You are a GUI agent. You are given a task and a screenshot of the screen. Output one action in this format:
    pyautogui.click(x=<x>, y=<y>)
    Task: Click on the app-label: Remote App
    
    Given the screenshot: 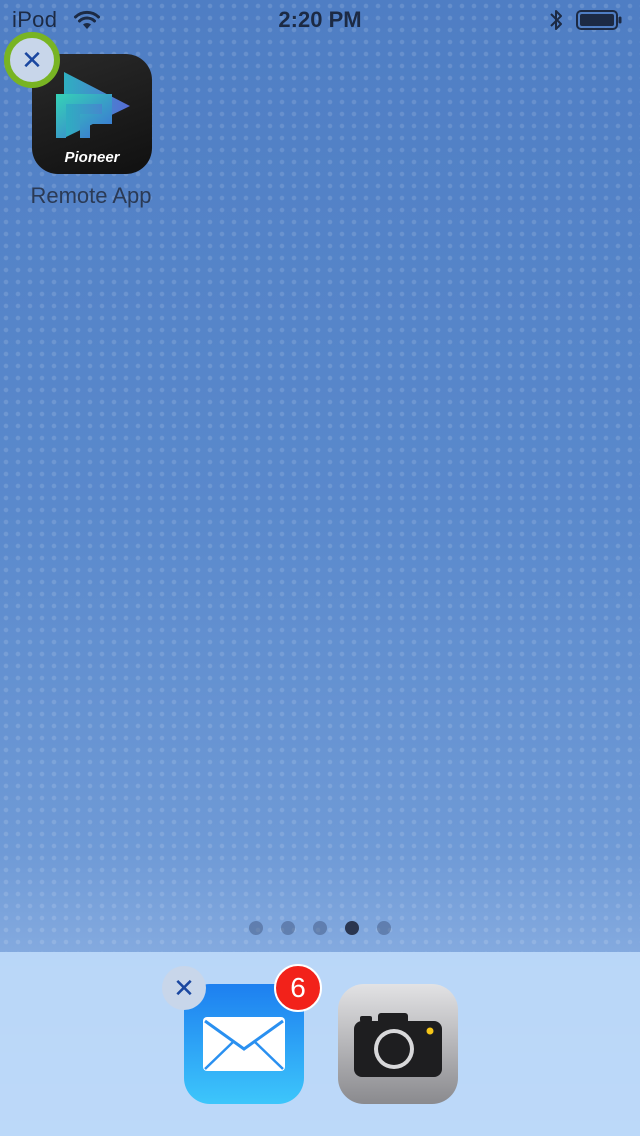 What is the action you would take?
    pyautogui.click(x=91, y=195)
    